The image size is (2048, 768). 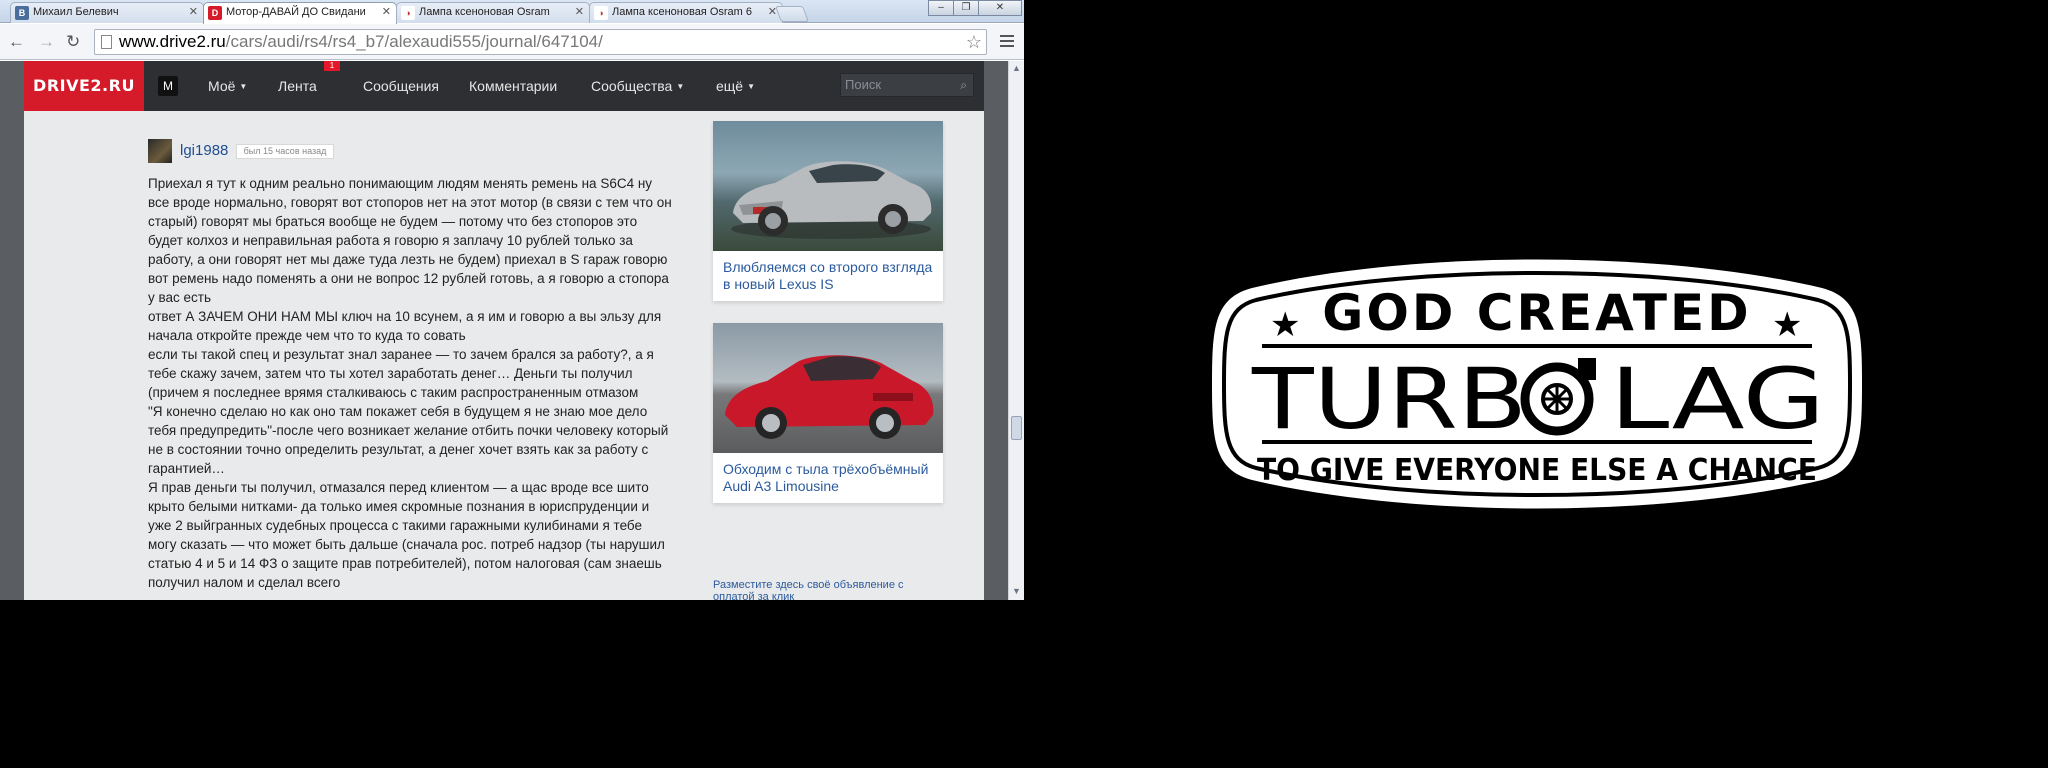 I want to click on sticker-top-line: GOD CREATED, so click(x=1536, y=313).